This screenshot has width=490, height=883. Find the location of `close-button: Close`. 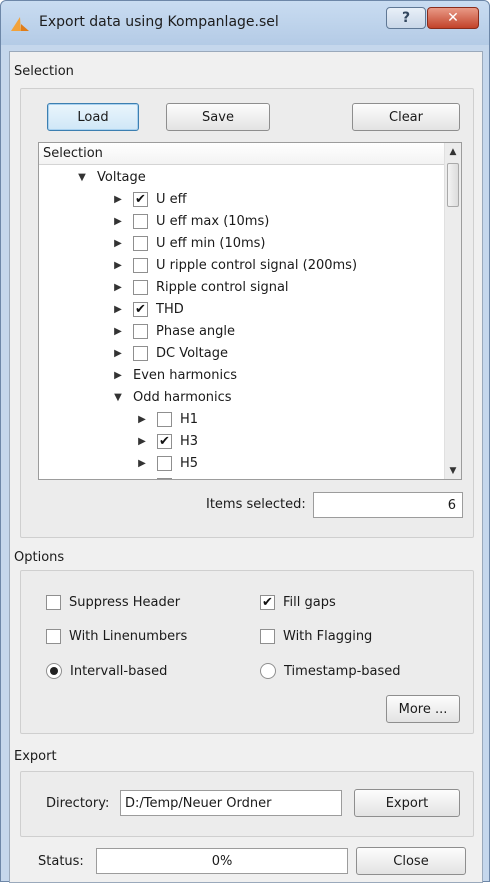

close-button: Close is located at coordinates (411, 861).